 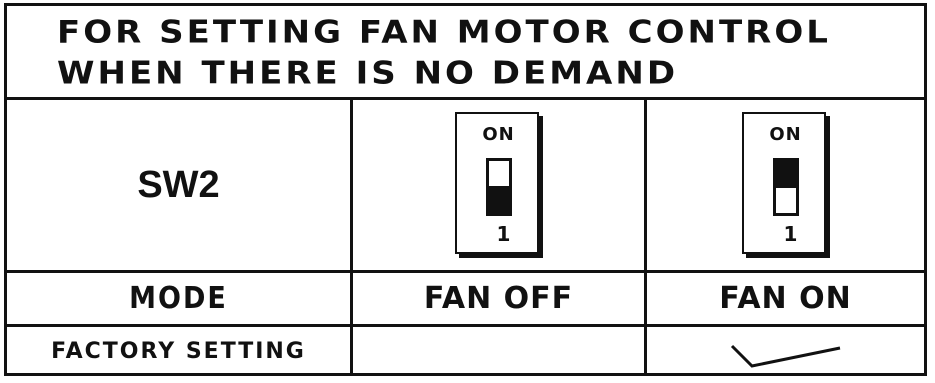 I want to click on checkmark-icon, so click(x=785, y=356).